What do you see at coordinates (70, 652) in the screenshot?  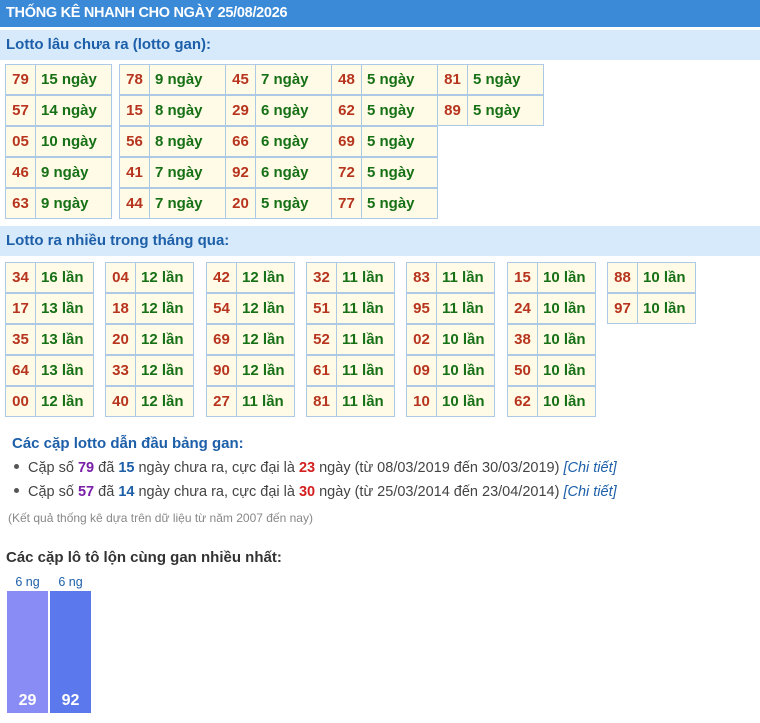 I see `pair-bar-rect: 92` at bounding box center [70, 652].